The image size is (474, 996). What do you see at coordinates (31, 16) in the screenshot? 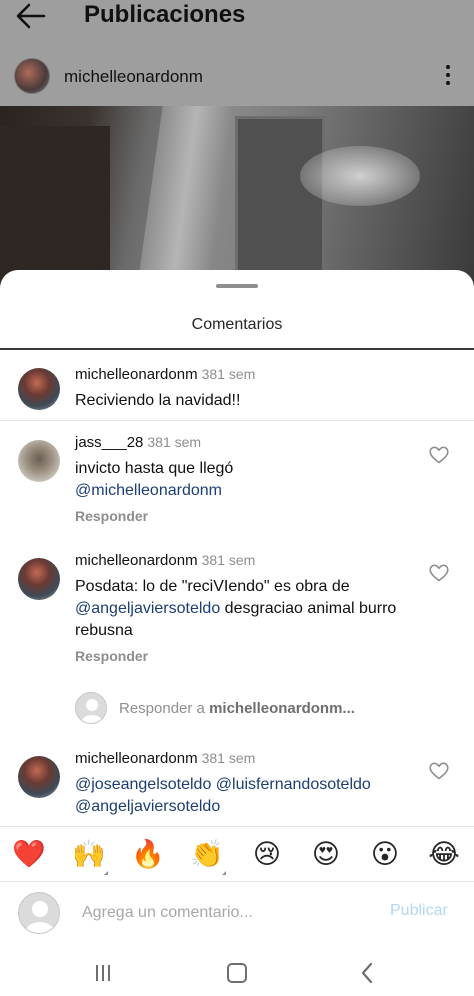
I see `back-arrow-icon` at bounding box center [31, 16].